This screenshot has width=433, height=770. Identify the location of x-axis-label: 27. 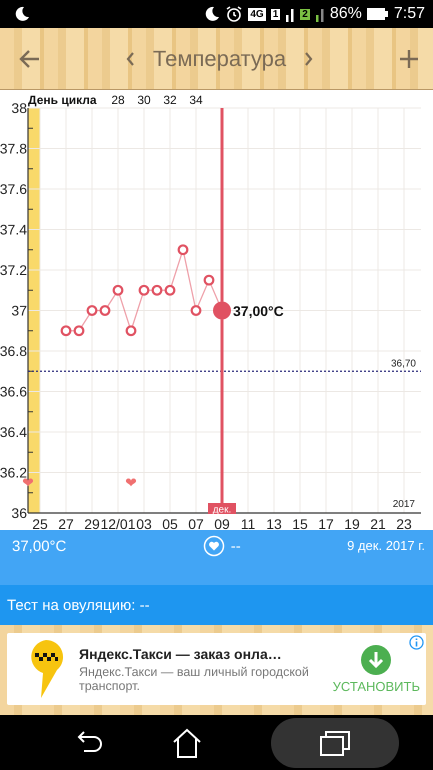
(66, 523).